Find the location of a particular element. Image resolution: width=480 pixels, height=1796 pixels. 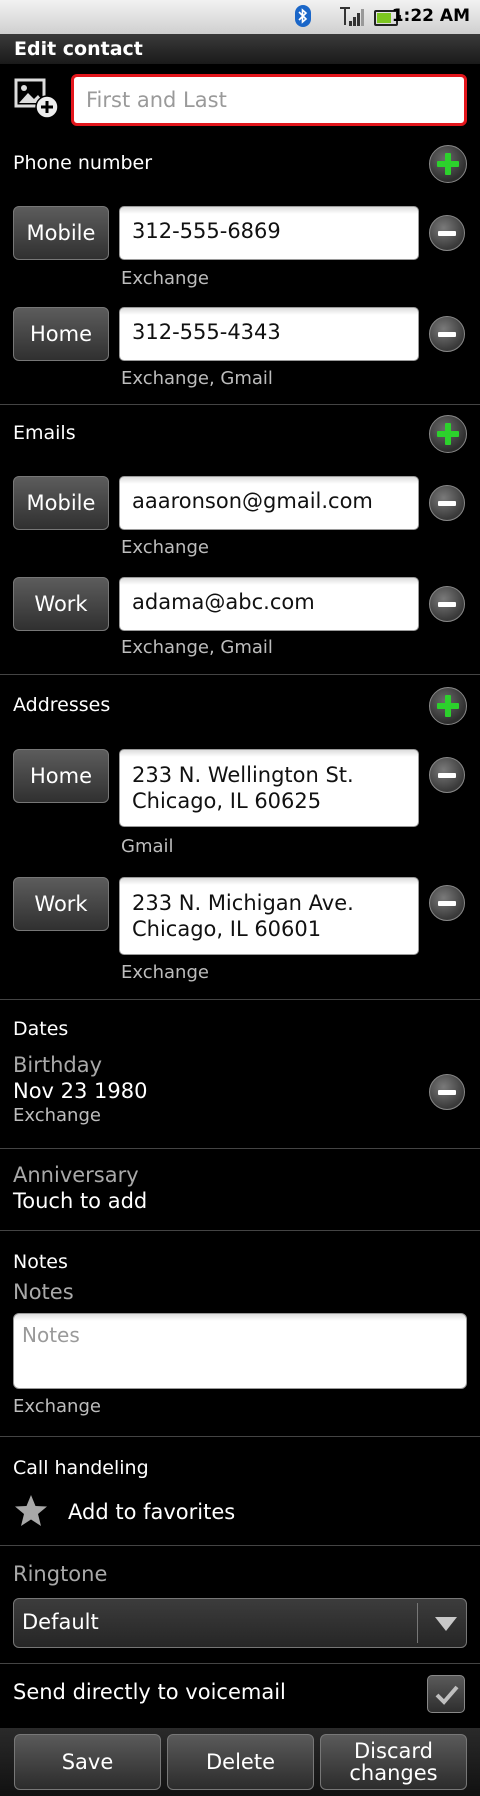

add-email-button is located at coordinates (448, 434).